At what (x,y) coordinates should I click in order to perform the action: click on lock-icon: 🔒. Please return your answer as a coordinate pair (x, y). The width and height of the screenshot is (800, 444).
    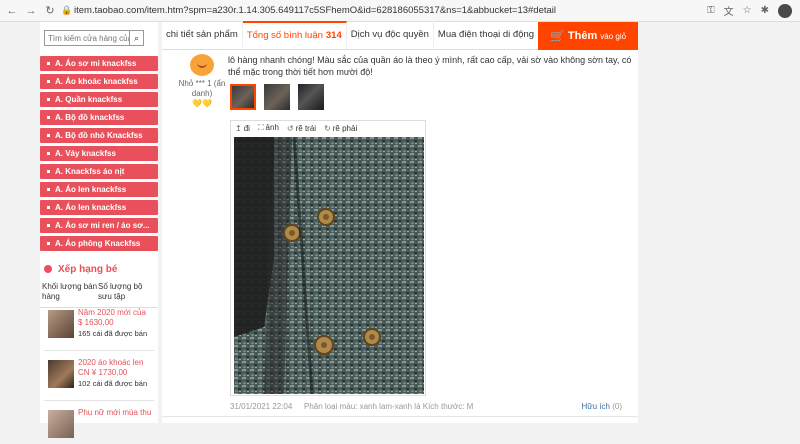
    Looking at the image, I should click on (67, 10).